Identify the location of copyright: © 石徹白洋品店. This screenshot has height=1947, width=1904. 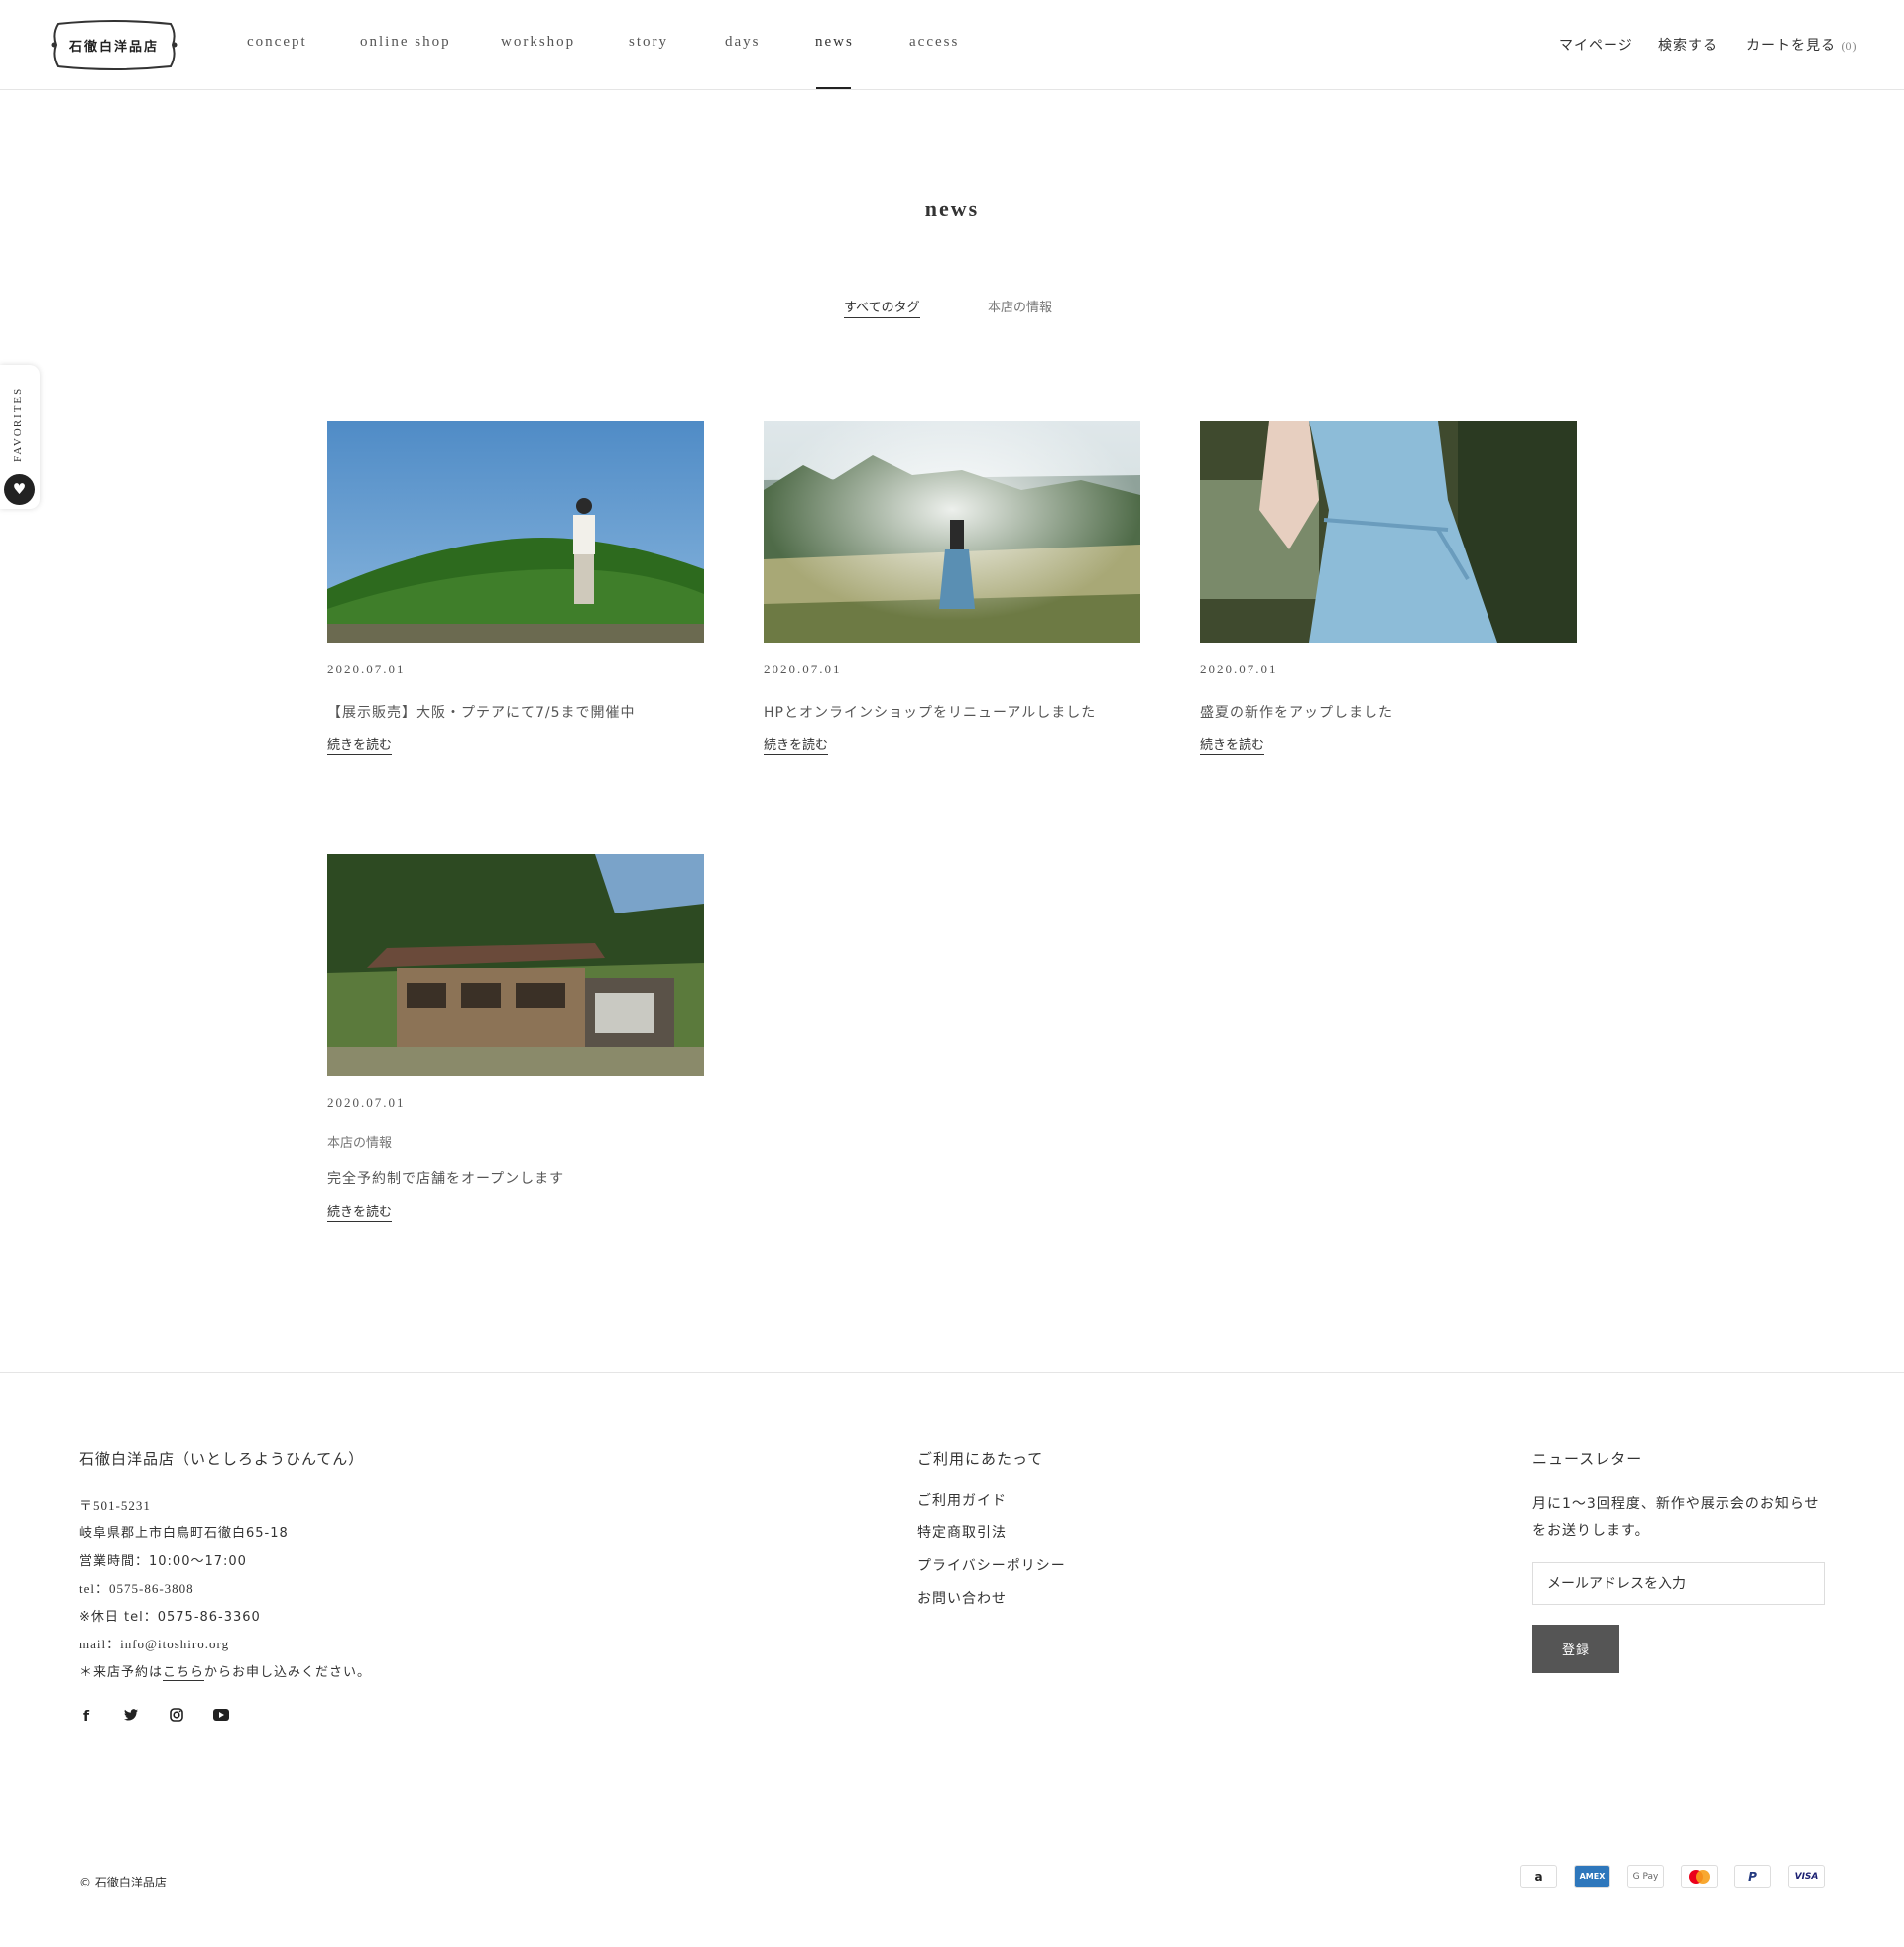
(123, 1882).